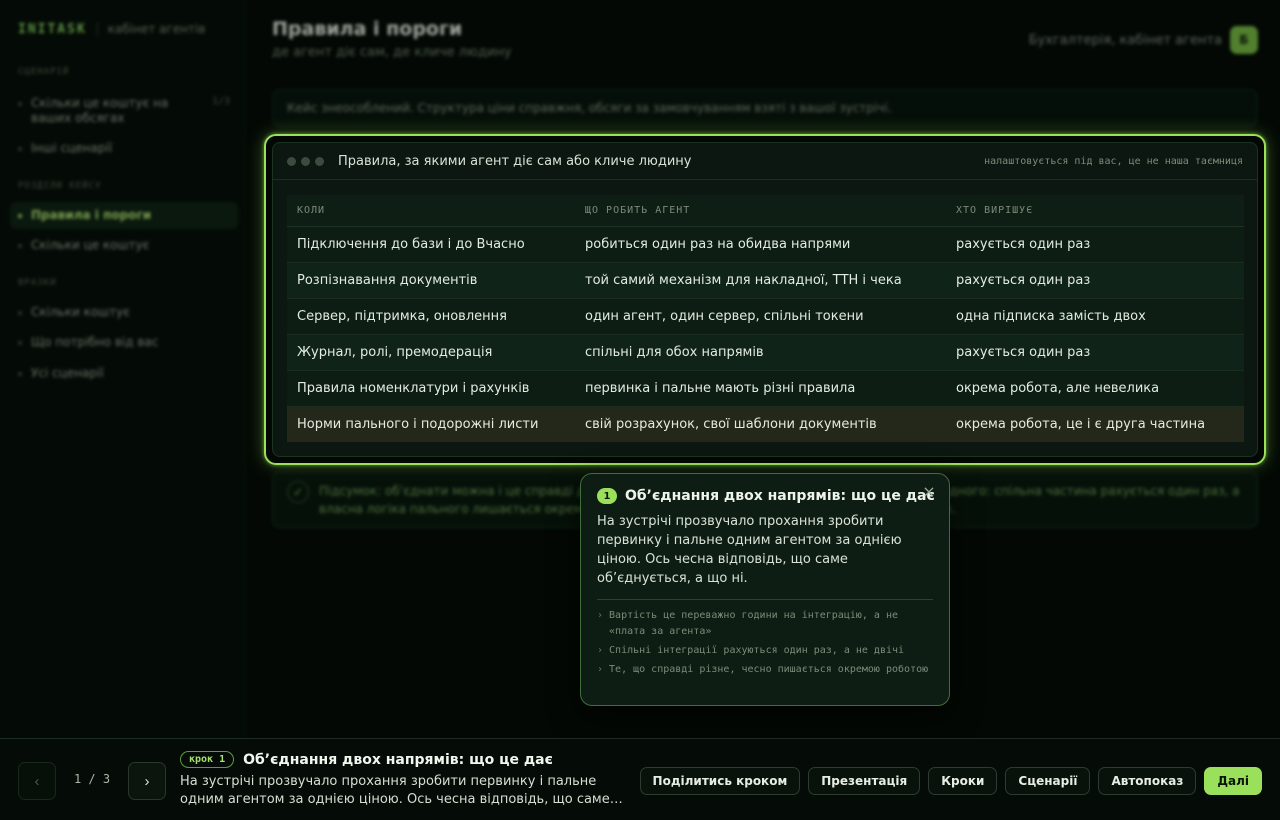  I want to click on sidebar-item-how-much: Скільки коштує, so click(124, 312).